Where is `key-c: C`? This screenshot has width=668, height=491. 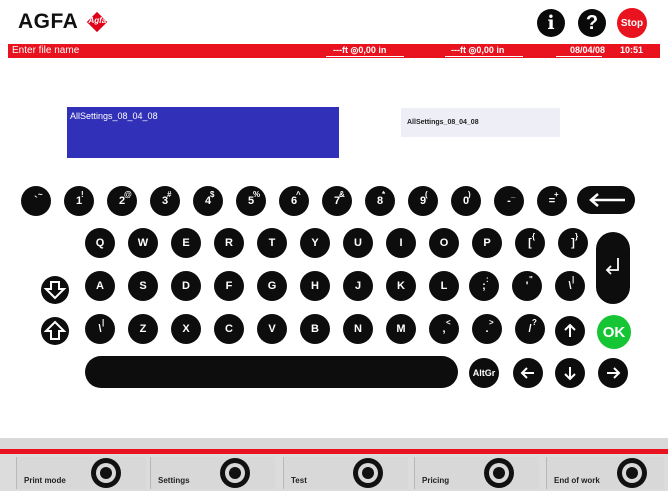
key-c: C is located at coordinates (229, 329).